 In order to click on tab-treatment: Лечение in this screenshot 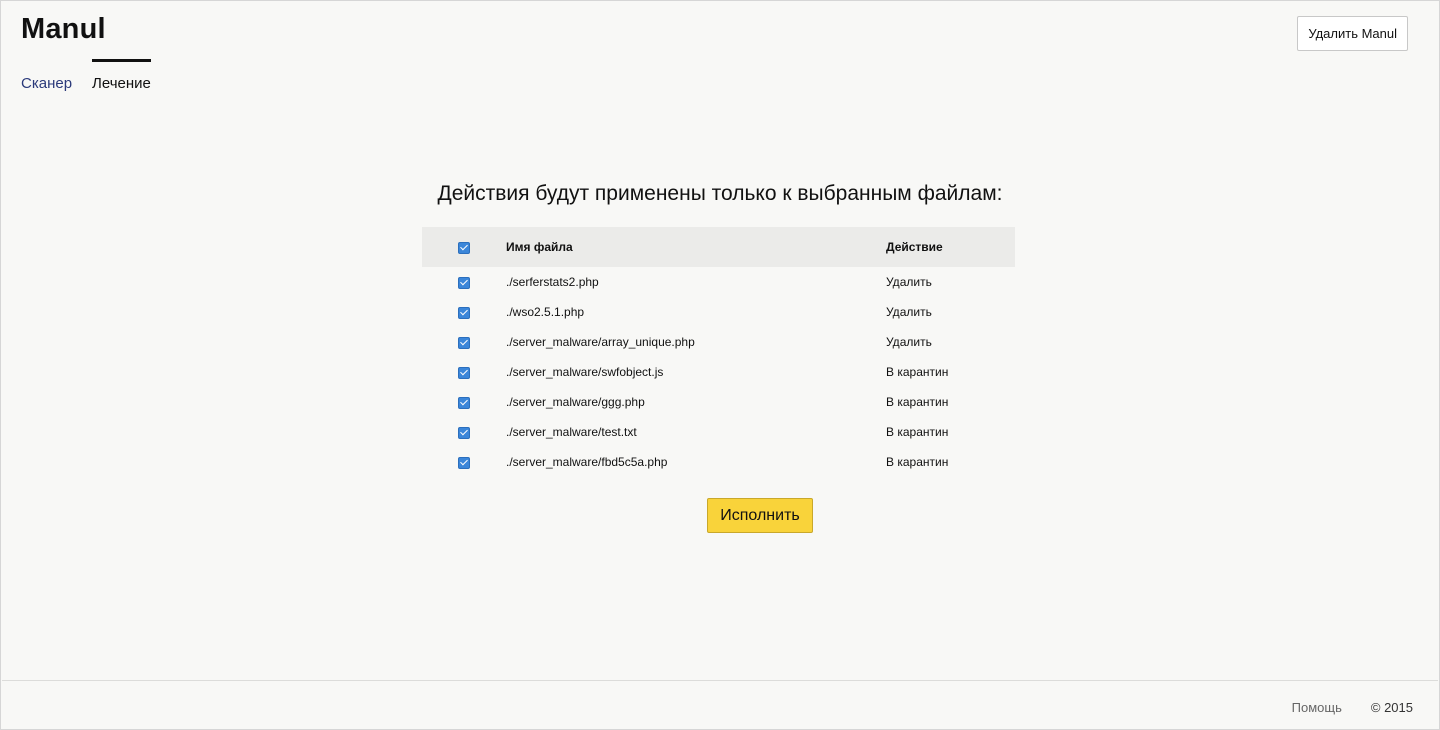, I will do `click(121, 78)`.